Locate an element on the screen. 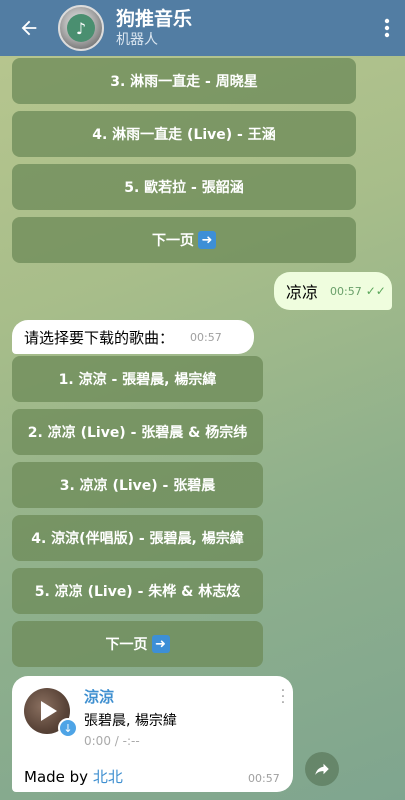  music-note-icon: ♪ is located at coordinates (81, 28).